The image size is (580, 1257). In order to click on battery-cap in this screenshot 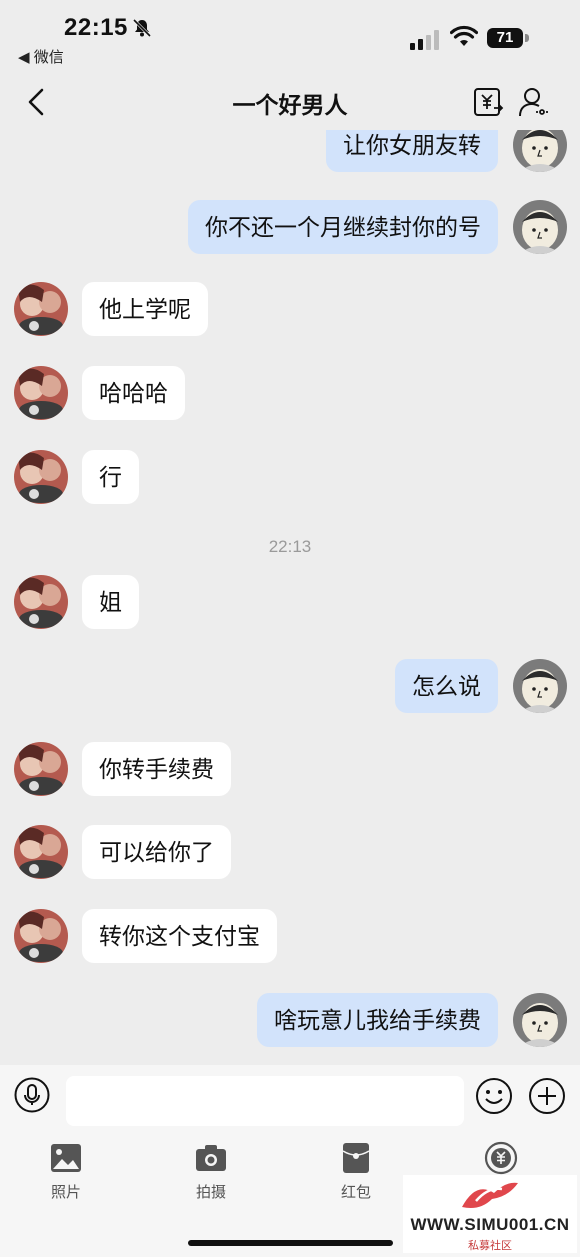, I will do `click(527, 38)`.